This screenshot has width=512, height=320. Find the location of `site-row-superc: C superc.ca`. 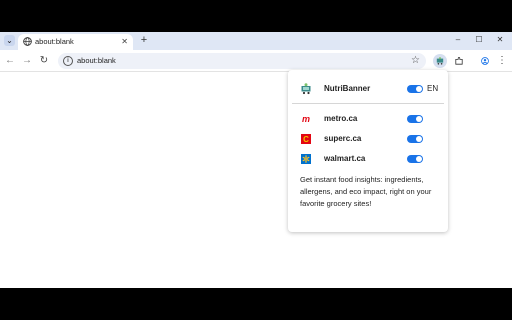

site-row-superc: C superc.ca is located at coordinates (370, 139).